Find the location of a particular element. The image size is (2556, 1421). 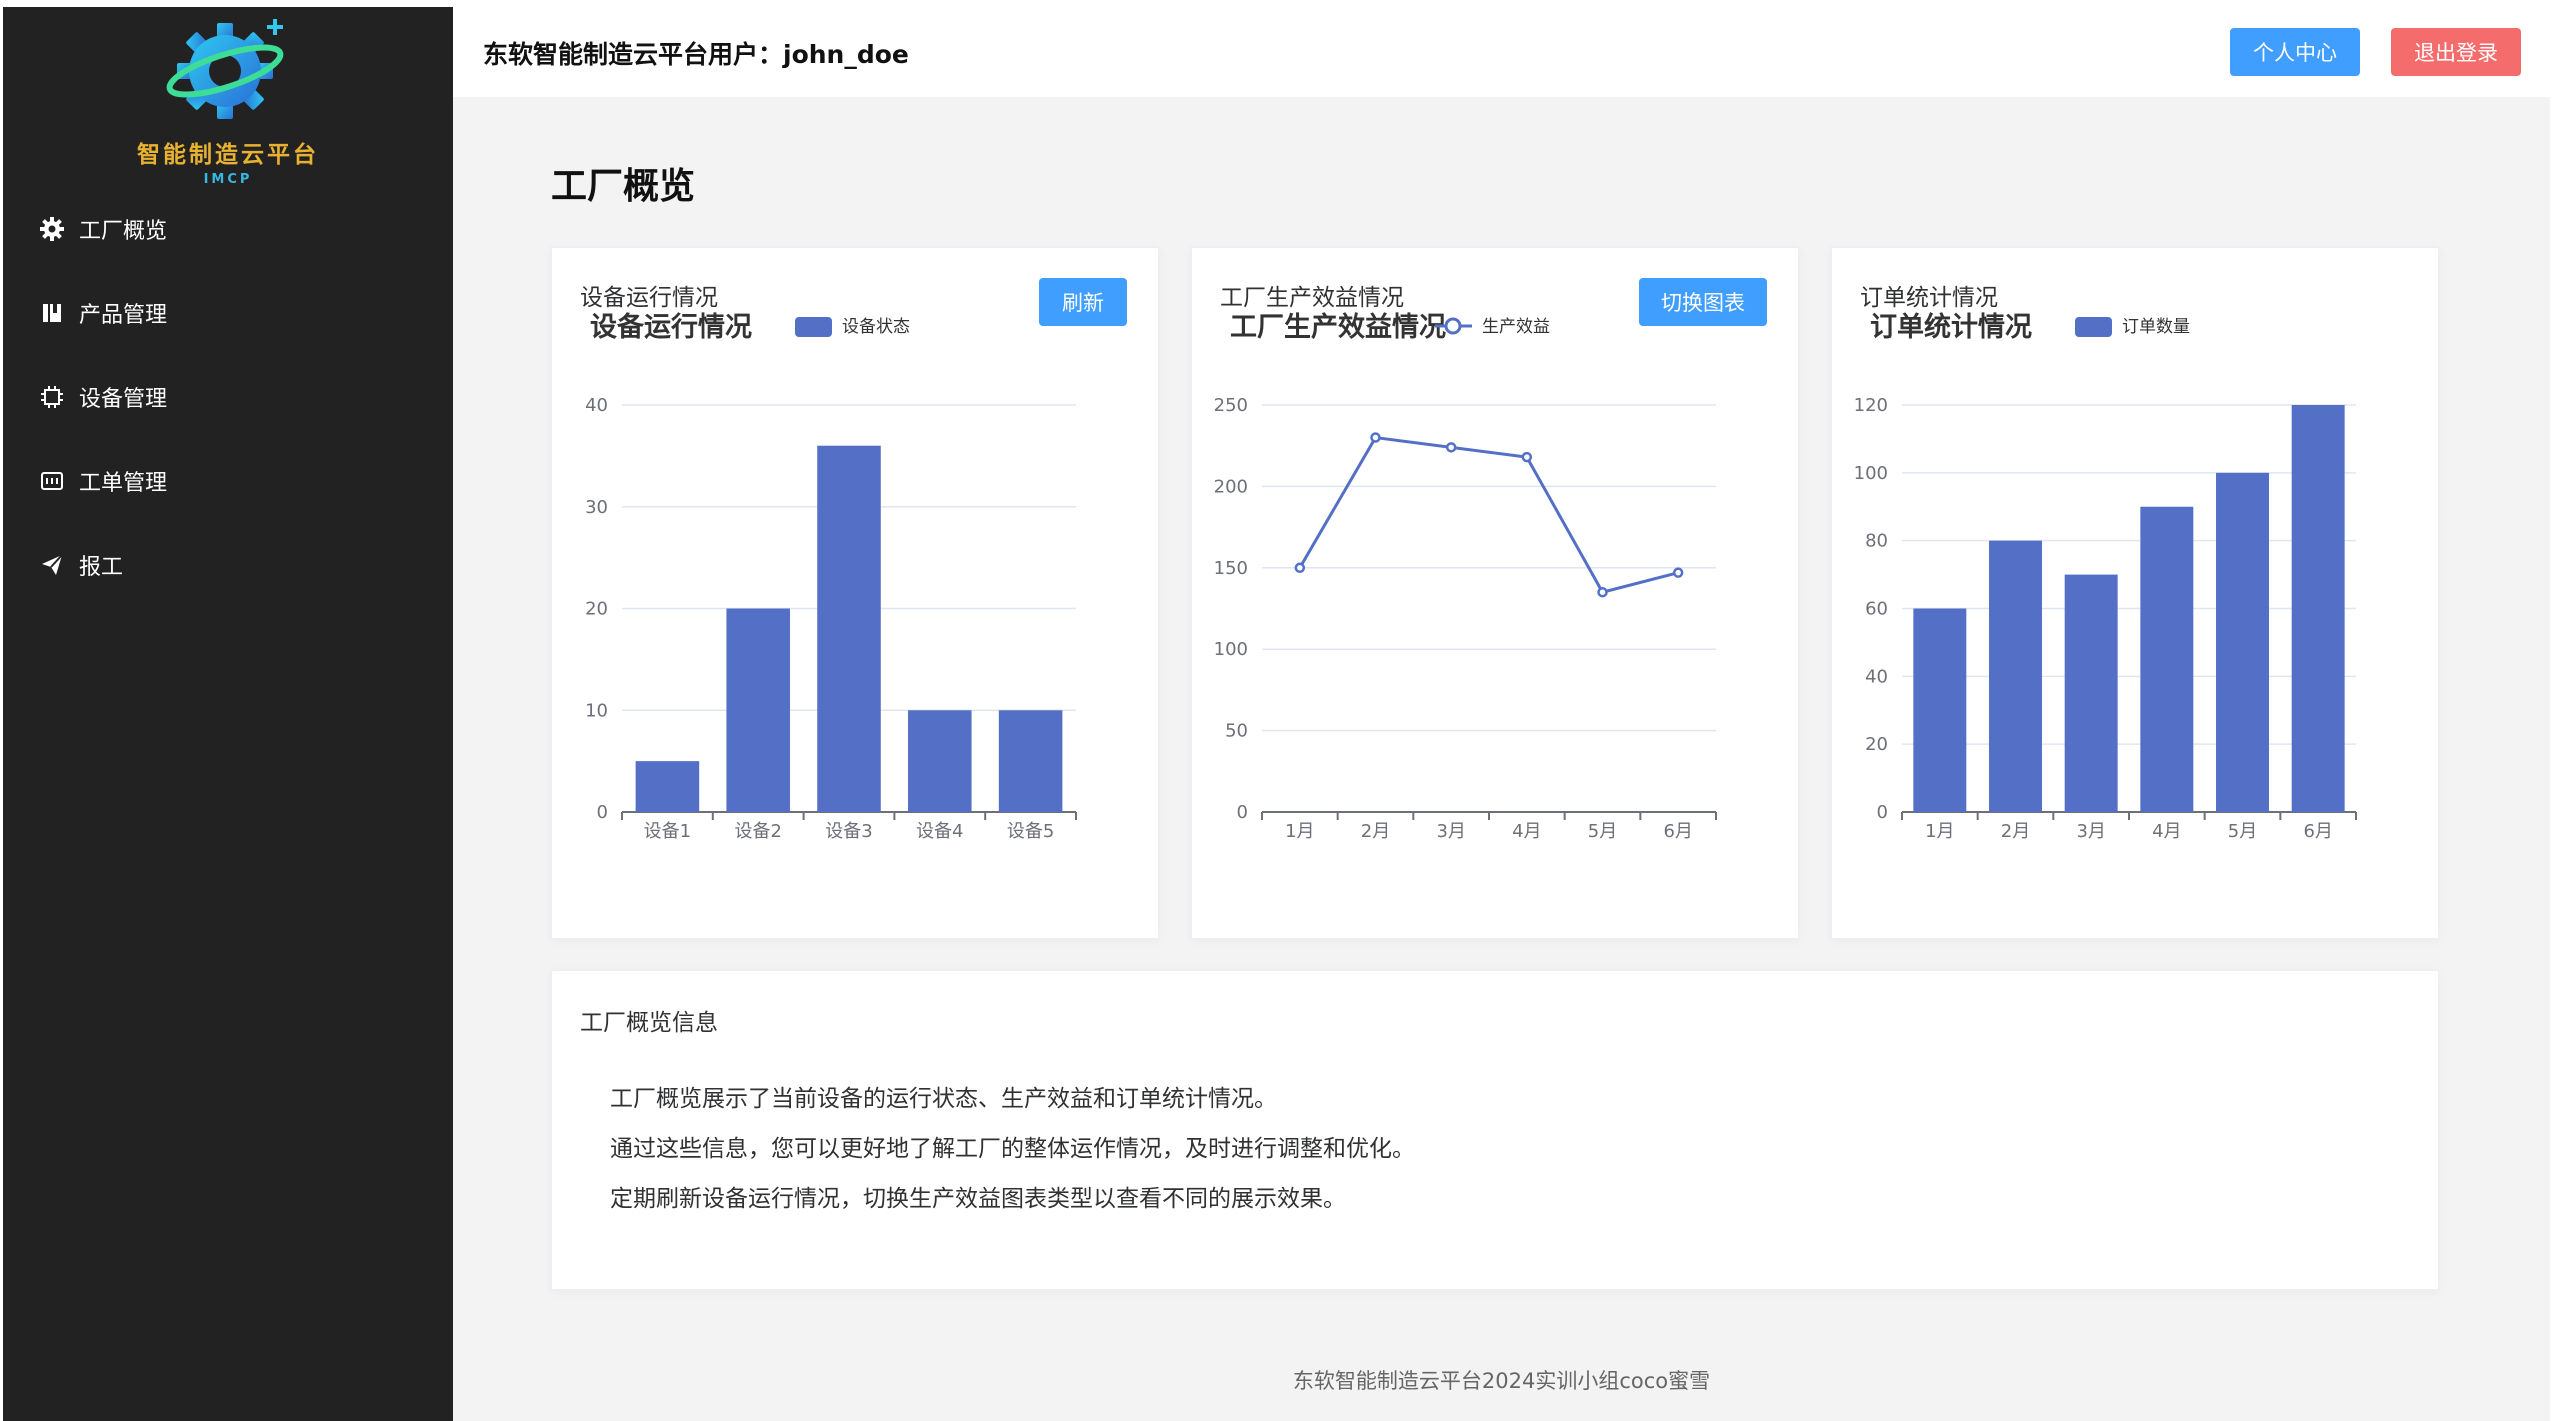

x-tick-label: 设备3 is located at coordinates (848, 831).